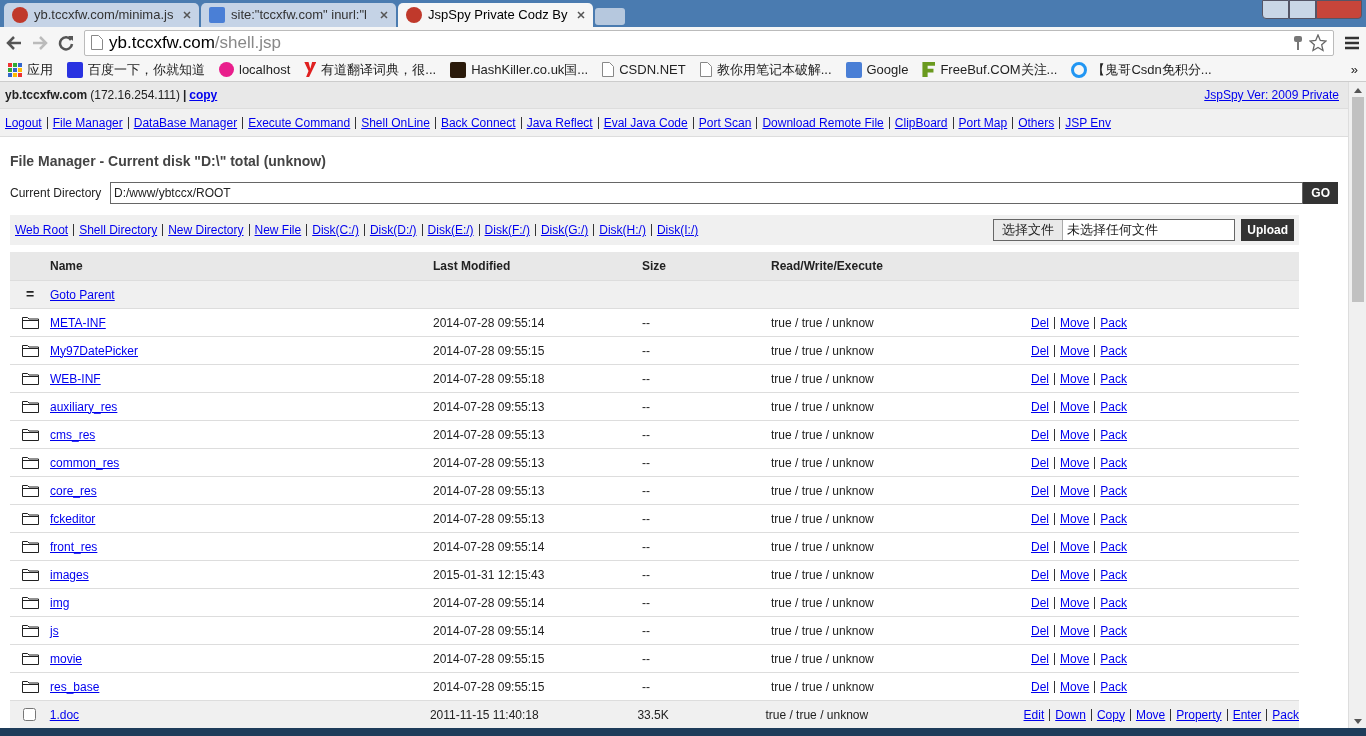 Image resolution: width=1366 pixels, height=736 pixels. I want to click on bookmark: 应用, so click(40, 69).